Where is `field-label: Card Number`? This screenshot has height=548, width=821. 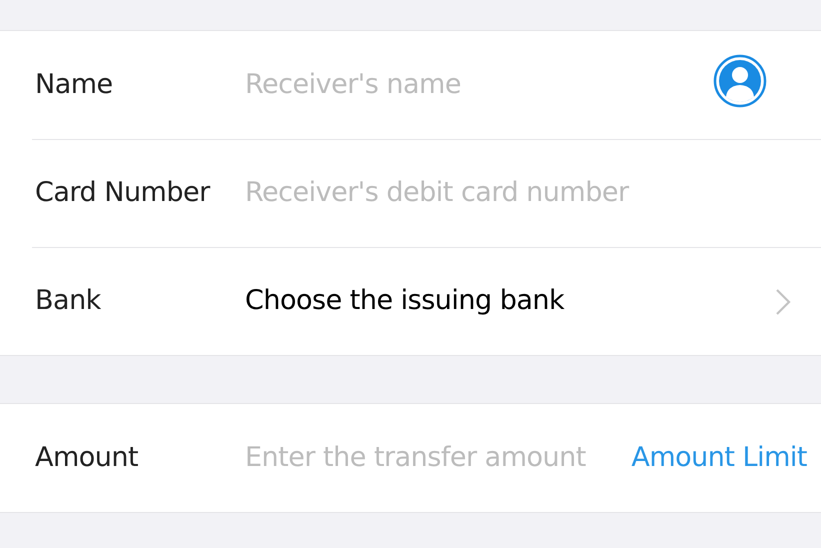
field-label: Card Number is located at coordinates (123, 193).